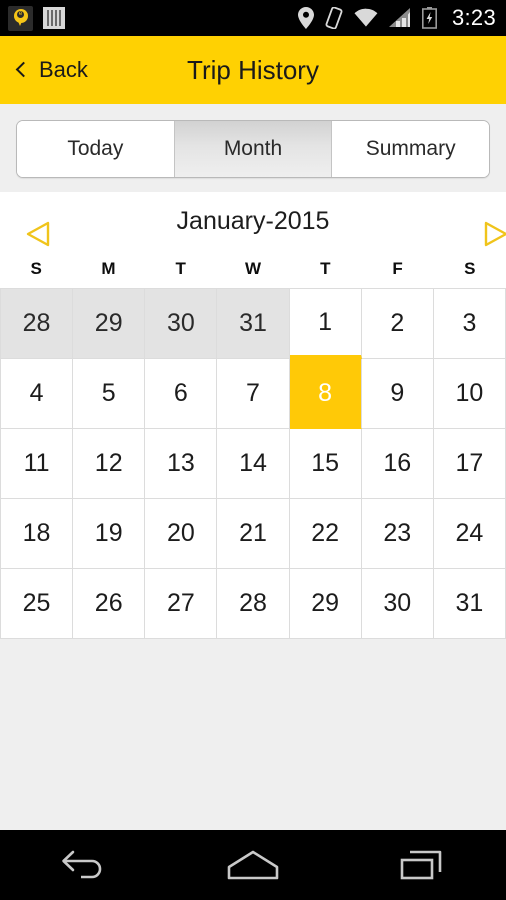 The image size is (506, 900). I want to click on weekday-sun: S, so click(36, 268).